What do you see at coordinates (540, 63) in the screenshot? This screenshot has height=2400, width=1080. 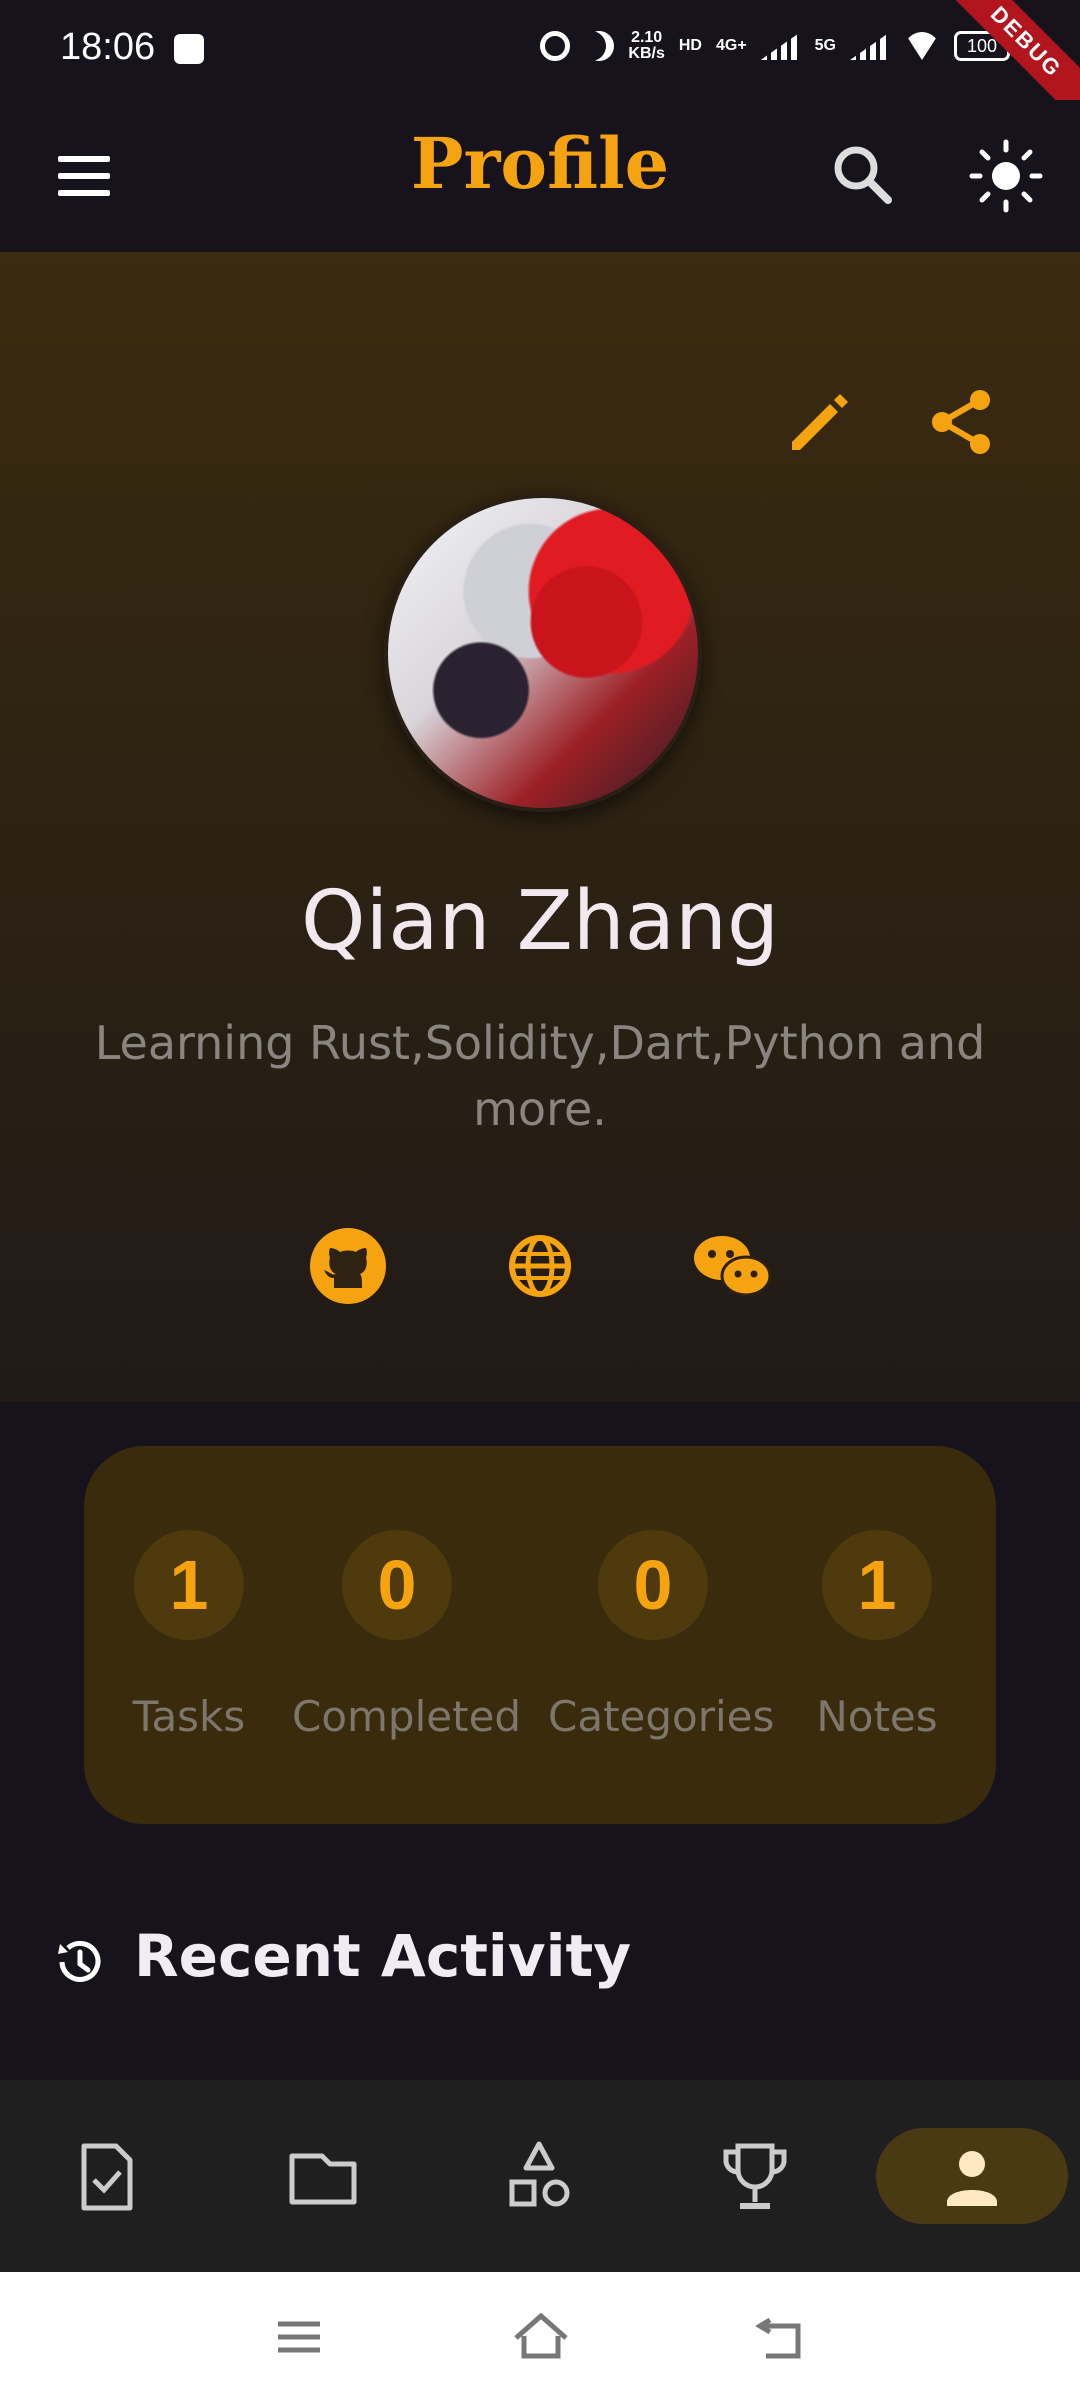 I see `status-bar: 18:06 2.10 KB/s HD 4G+ 5G 100 DEBUG` at bounding box center [540, 63].